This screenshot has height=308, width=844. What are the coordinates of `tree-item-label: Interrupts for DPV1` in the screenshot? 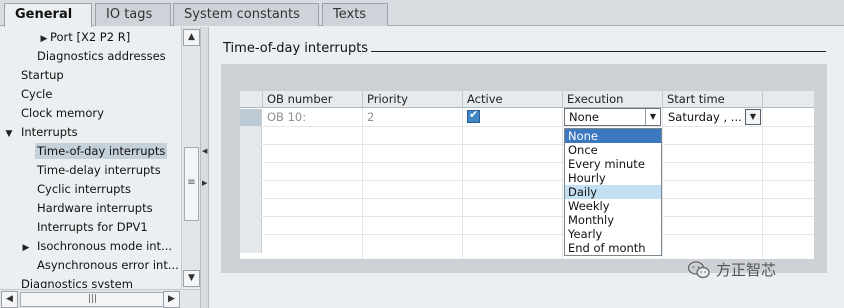 It's located at (92, 227).